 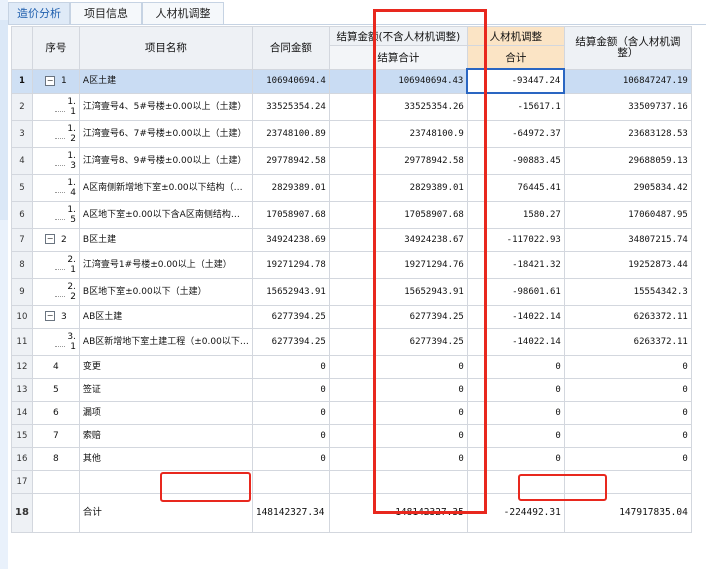 I want to click on seq-cell: 7, so click(x=55, y=435).